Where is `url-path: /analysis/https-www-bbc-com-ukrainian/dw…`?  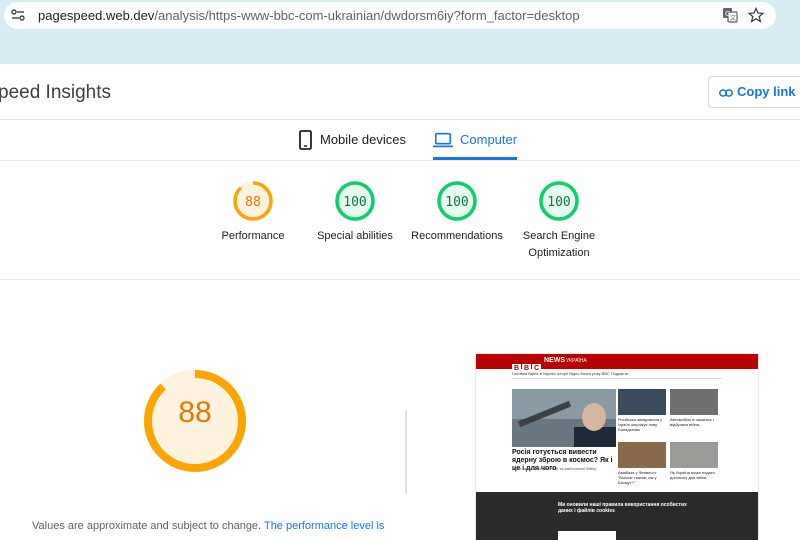 url-path: /analysis/https-www-bbc-com-ukrainian/dw… is located at coordinates (367, 15).